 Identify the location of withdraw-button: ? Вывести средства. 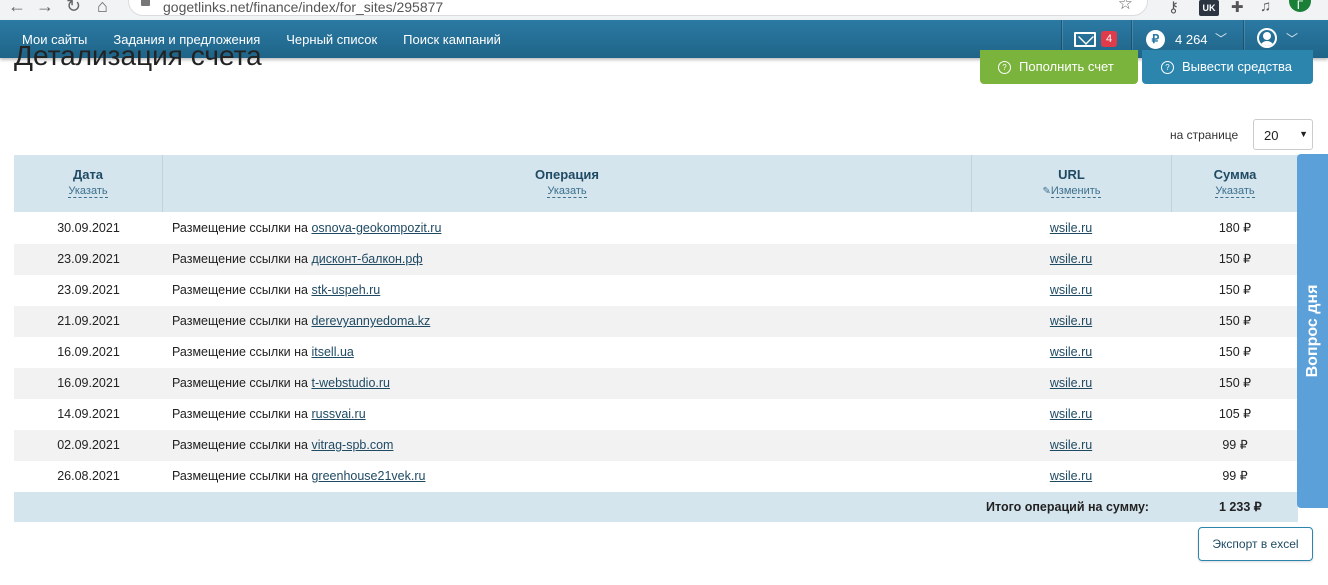
(1227, 67).